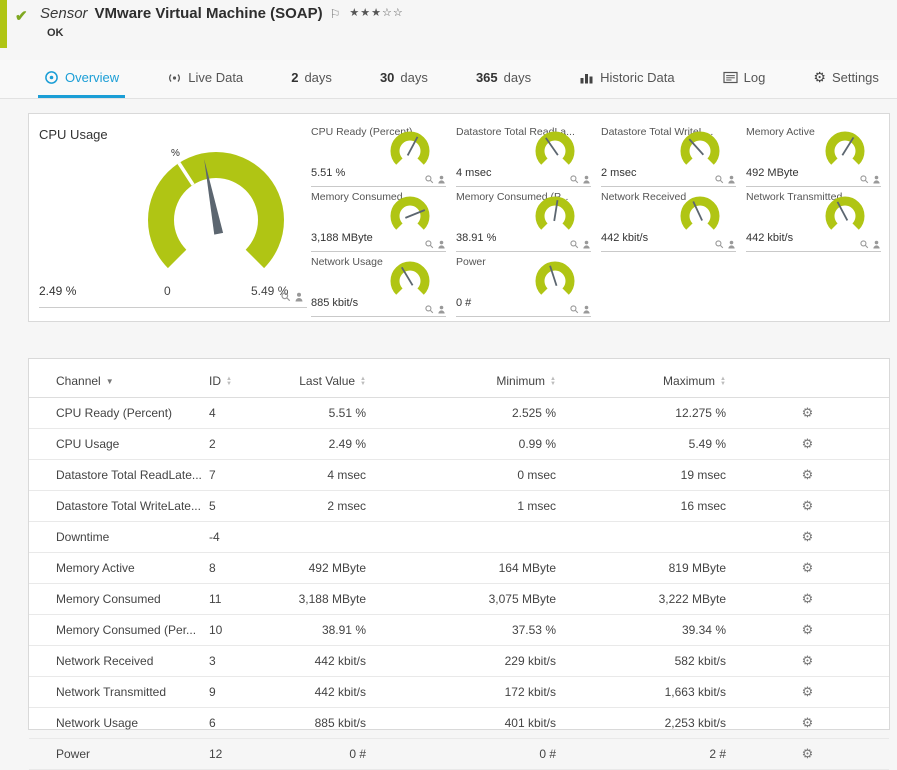  I want to click on col-header-maximum: Maximum ▲ ▼, so click(641, 378).